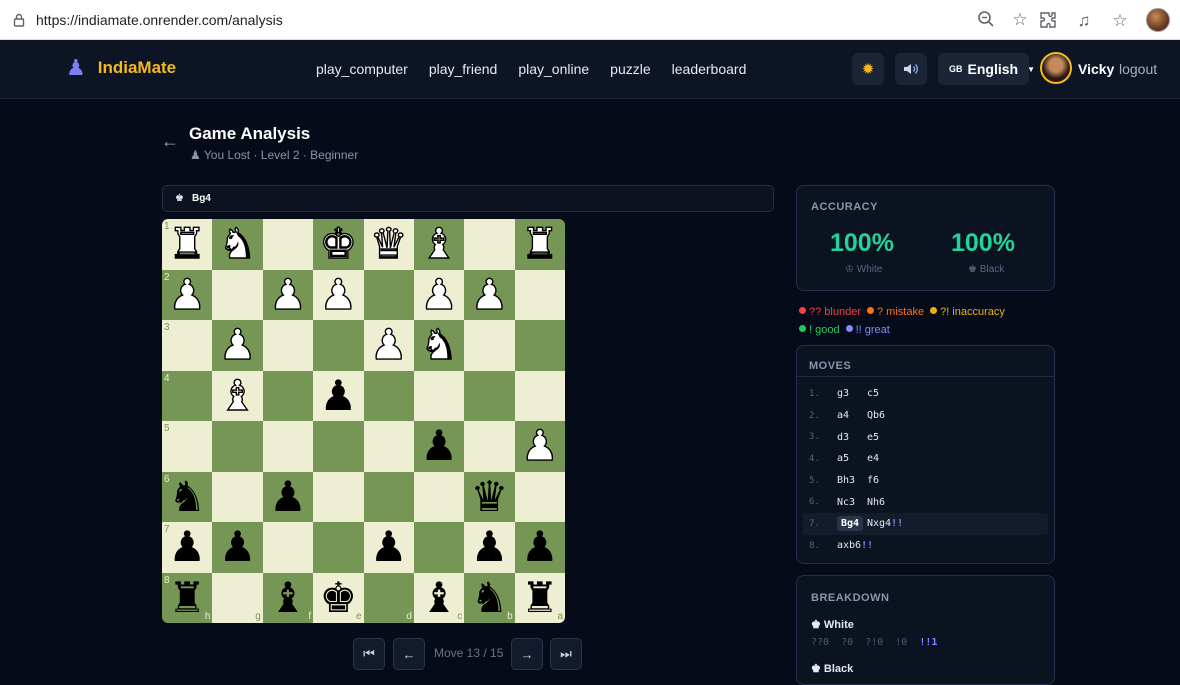 The width and height of the screenshot is (1180, 685). I want to click on next-move-button: →, so click(527, 654).